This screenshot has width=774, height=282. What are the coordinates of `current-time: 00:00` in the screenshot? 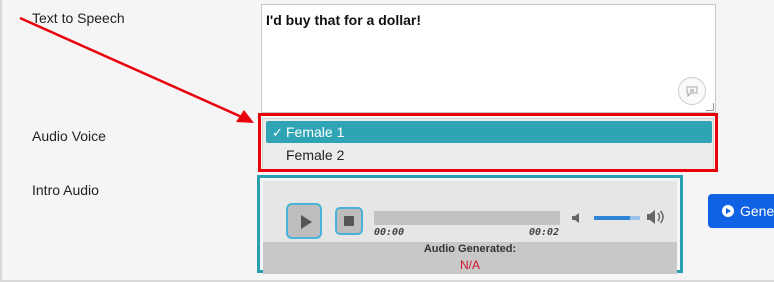 It's located at (389, 232).